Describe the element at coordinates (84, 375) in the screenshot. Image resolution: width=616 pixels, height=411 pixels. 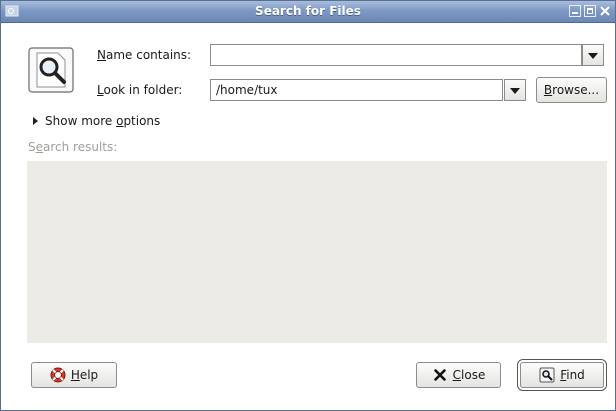
I see `help-label: Help` at that location.